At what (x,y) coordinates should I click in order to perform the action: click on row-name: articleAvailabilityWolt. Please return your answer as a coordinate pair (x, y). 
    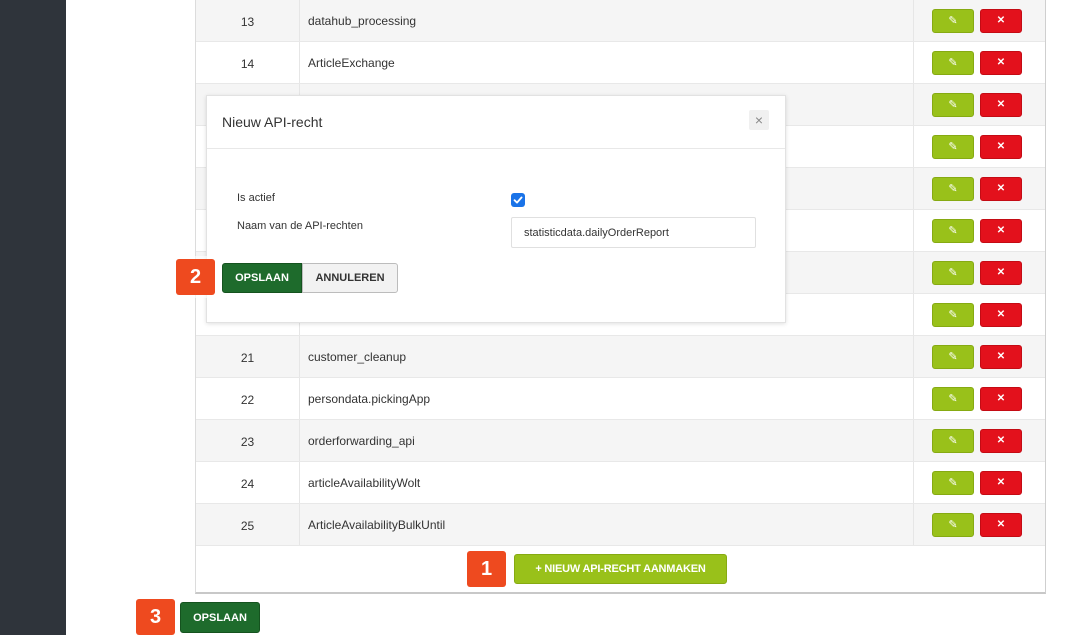
    Looking at the image, I should click on (607, 482).